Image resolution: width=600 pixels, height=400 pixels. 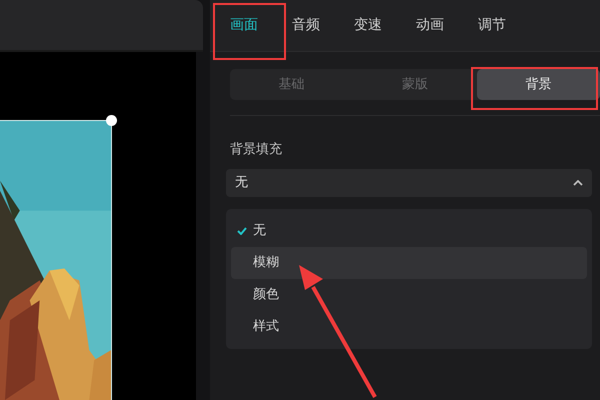 What do you see at coordinates (409, 230) in the screenshot?
I see `menu-option: 无` at bounding box center [409, 230].